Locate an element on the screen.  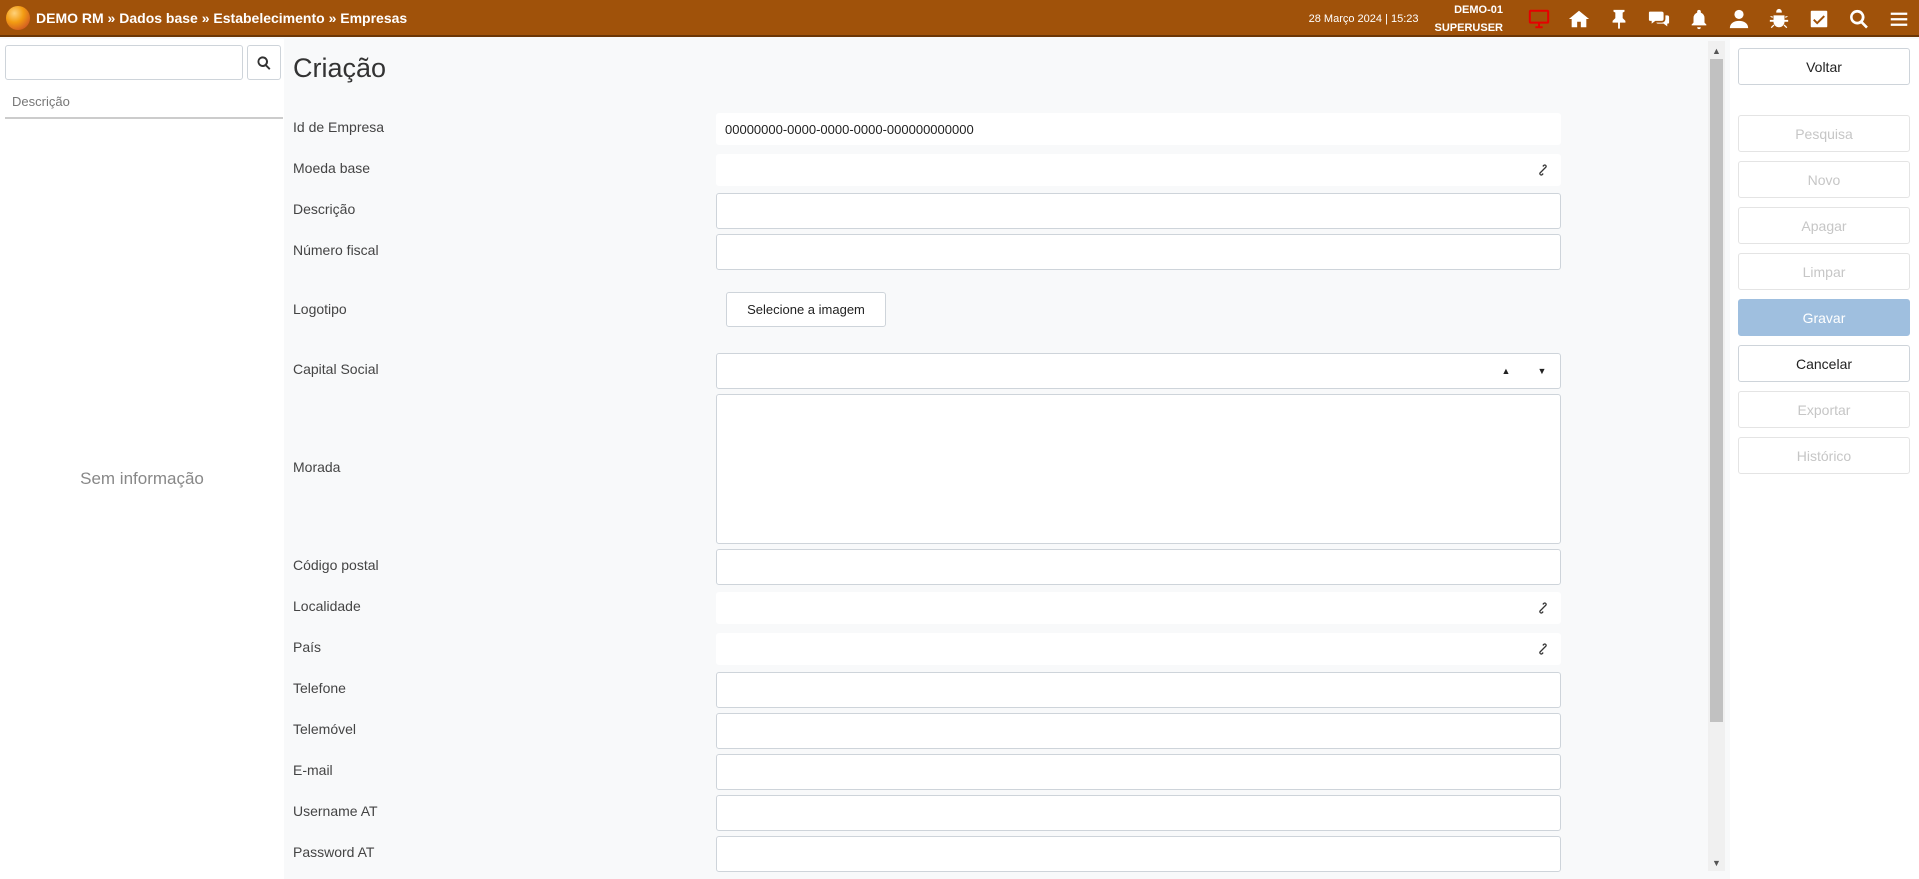
telemovel-label: Telemóvel is located at coordinates (325, 729).